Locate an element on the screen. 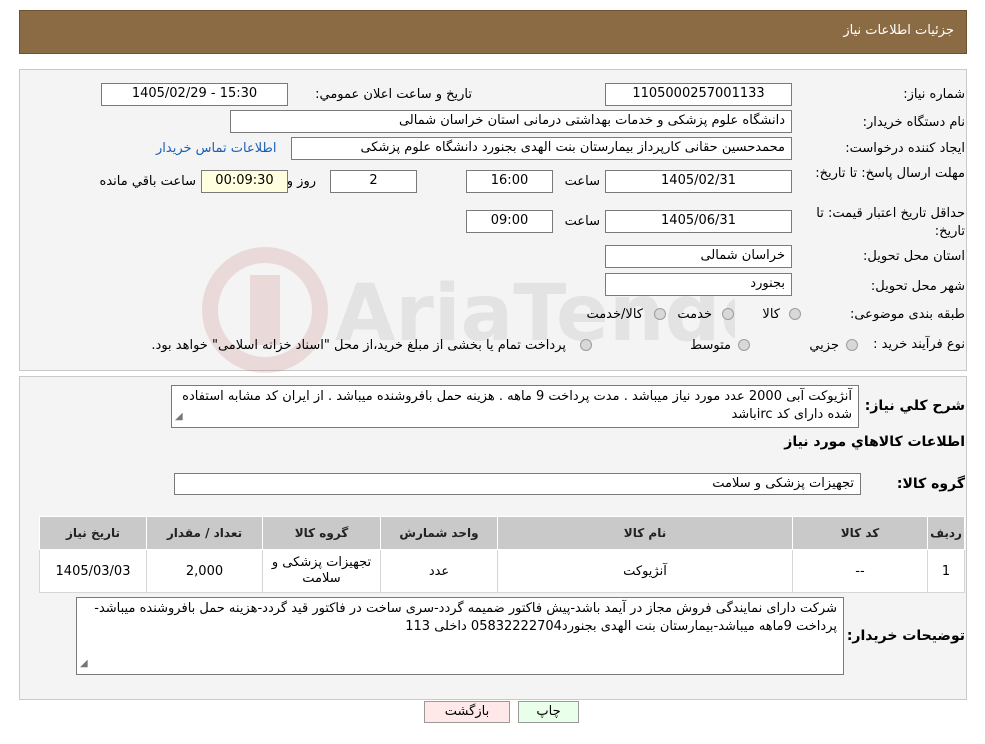  page-header: جزئیات اطلاعات نیاز is located at coordinates (493, 32).